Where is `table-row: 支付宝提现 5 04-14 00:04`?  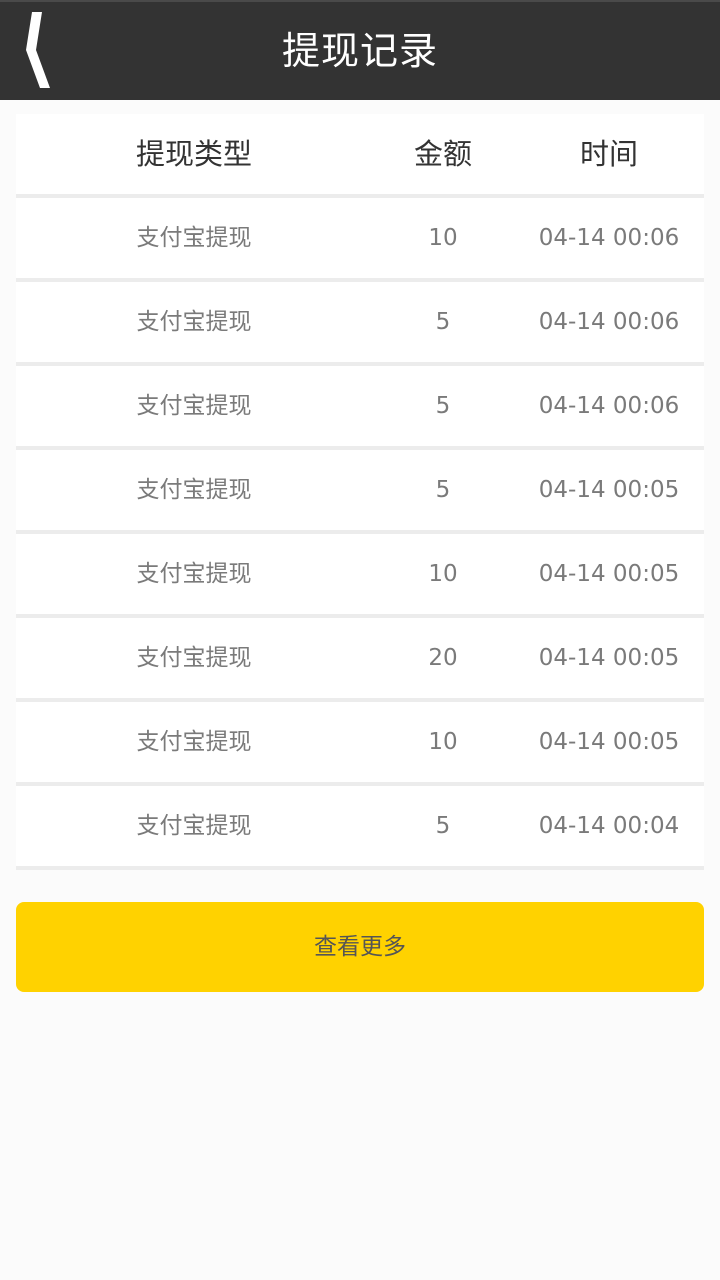
table-row: 支付宝提现 5 04-14 00:04 is located at coordinates (360, 828).